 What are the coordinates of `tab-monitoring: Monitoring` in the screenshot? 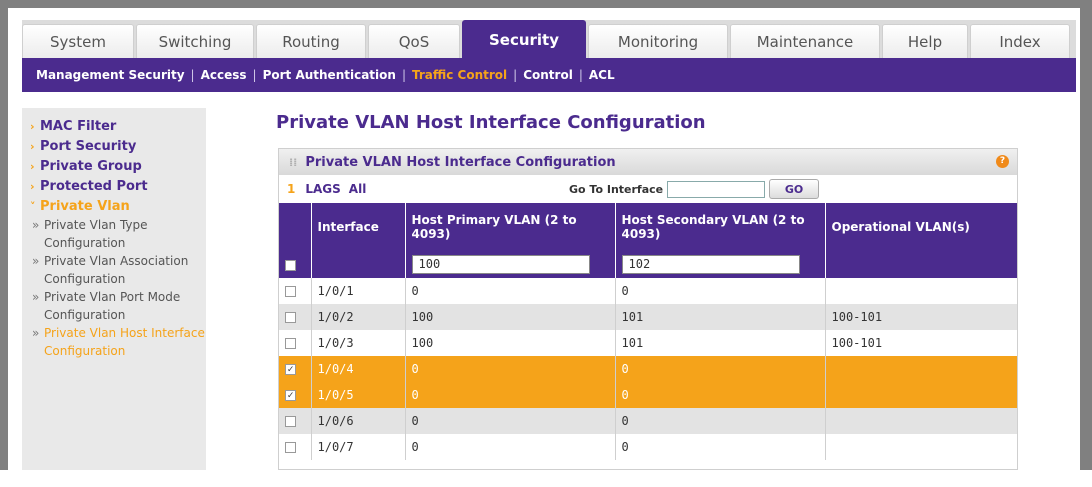 It's located at (658, 41).